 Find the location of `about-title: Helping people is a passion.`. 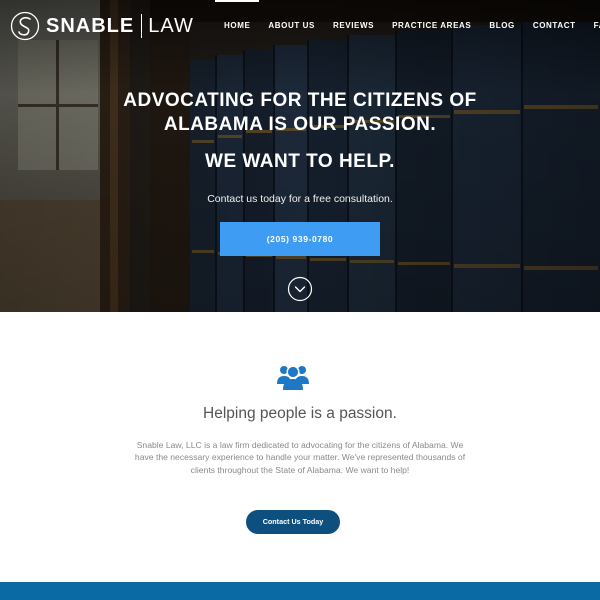

about-title: Helping people is a passion. is located at coordinates (300, 413).